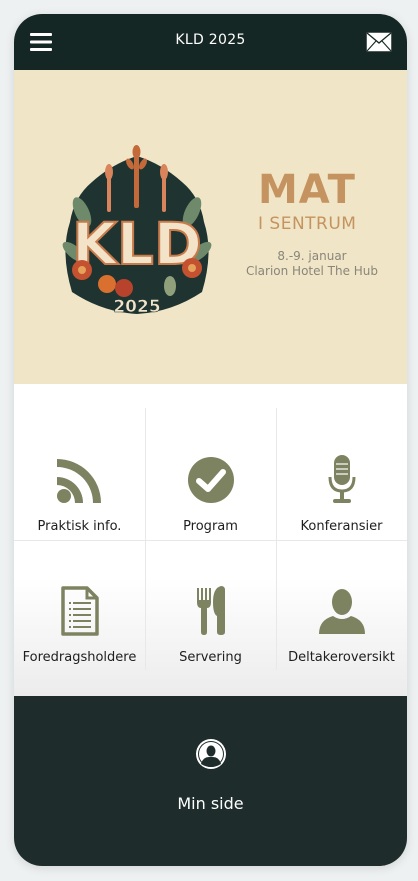  I want to click on event-date: 8.-9. januar, so click(312, 256).